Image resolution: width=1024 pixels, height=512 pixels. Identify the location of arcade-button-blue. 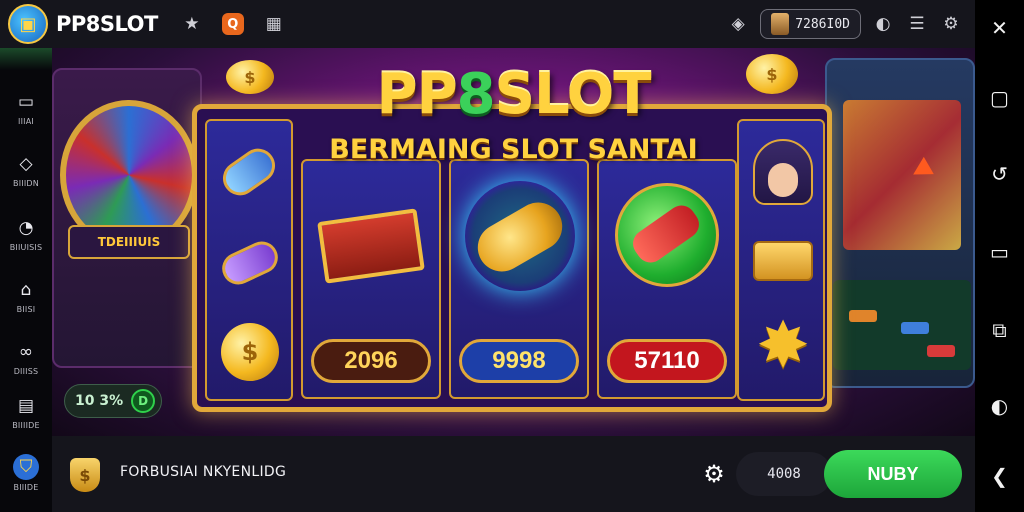
(915, 328).